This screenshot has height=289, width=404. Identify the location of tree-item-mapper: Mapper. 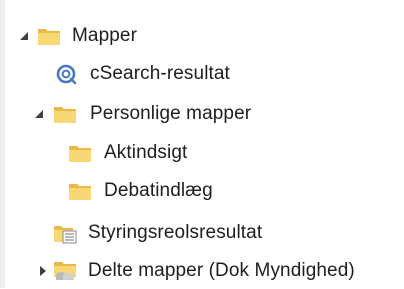
(202, 36).